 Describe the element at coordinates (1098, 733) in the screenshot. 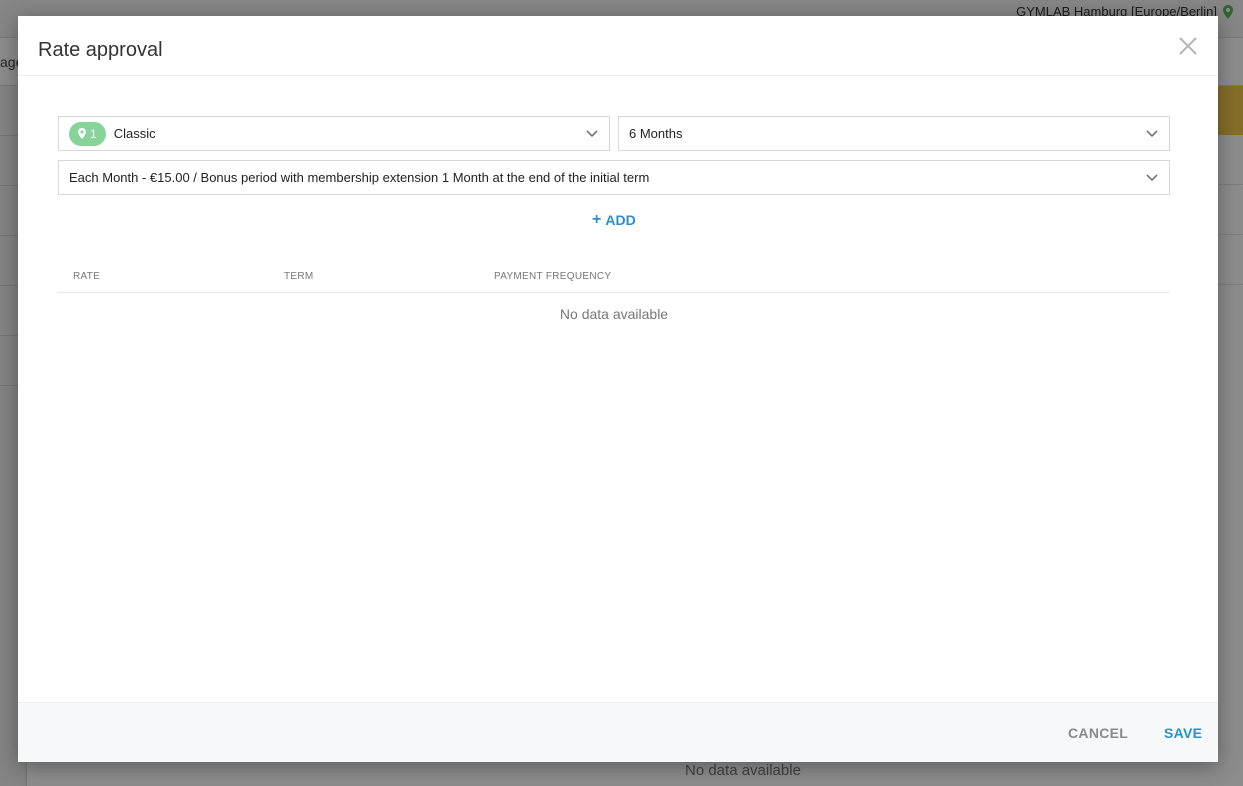

I see `cancel-button: CANCEL` at that location.